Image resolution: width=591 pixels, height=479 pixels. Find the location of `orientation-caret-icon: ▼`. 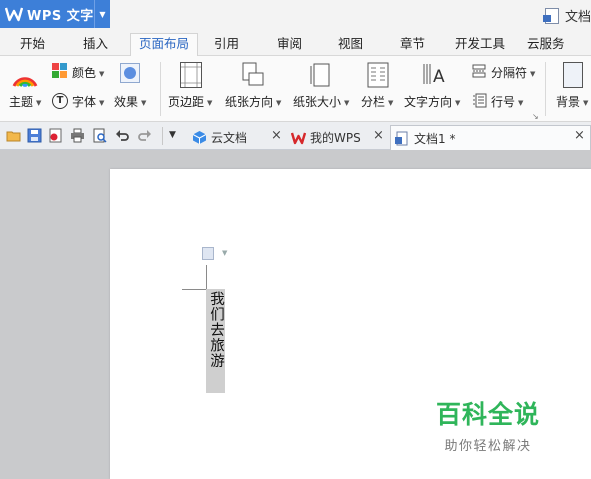

orientation-caret-icon: ▼ is located at coordinates (279, 102).